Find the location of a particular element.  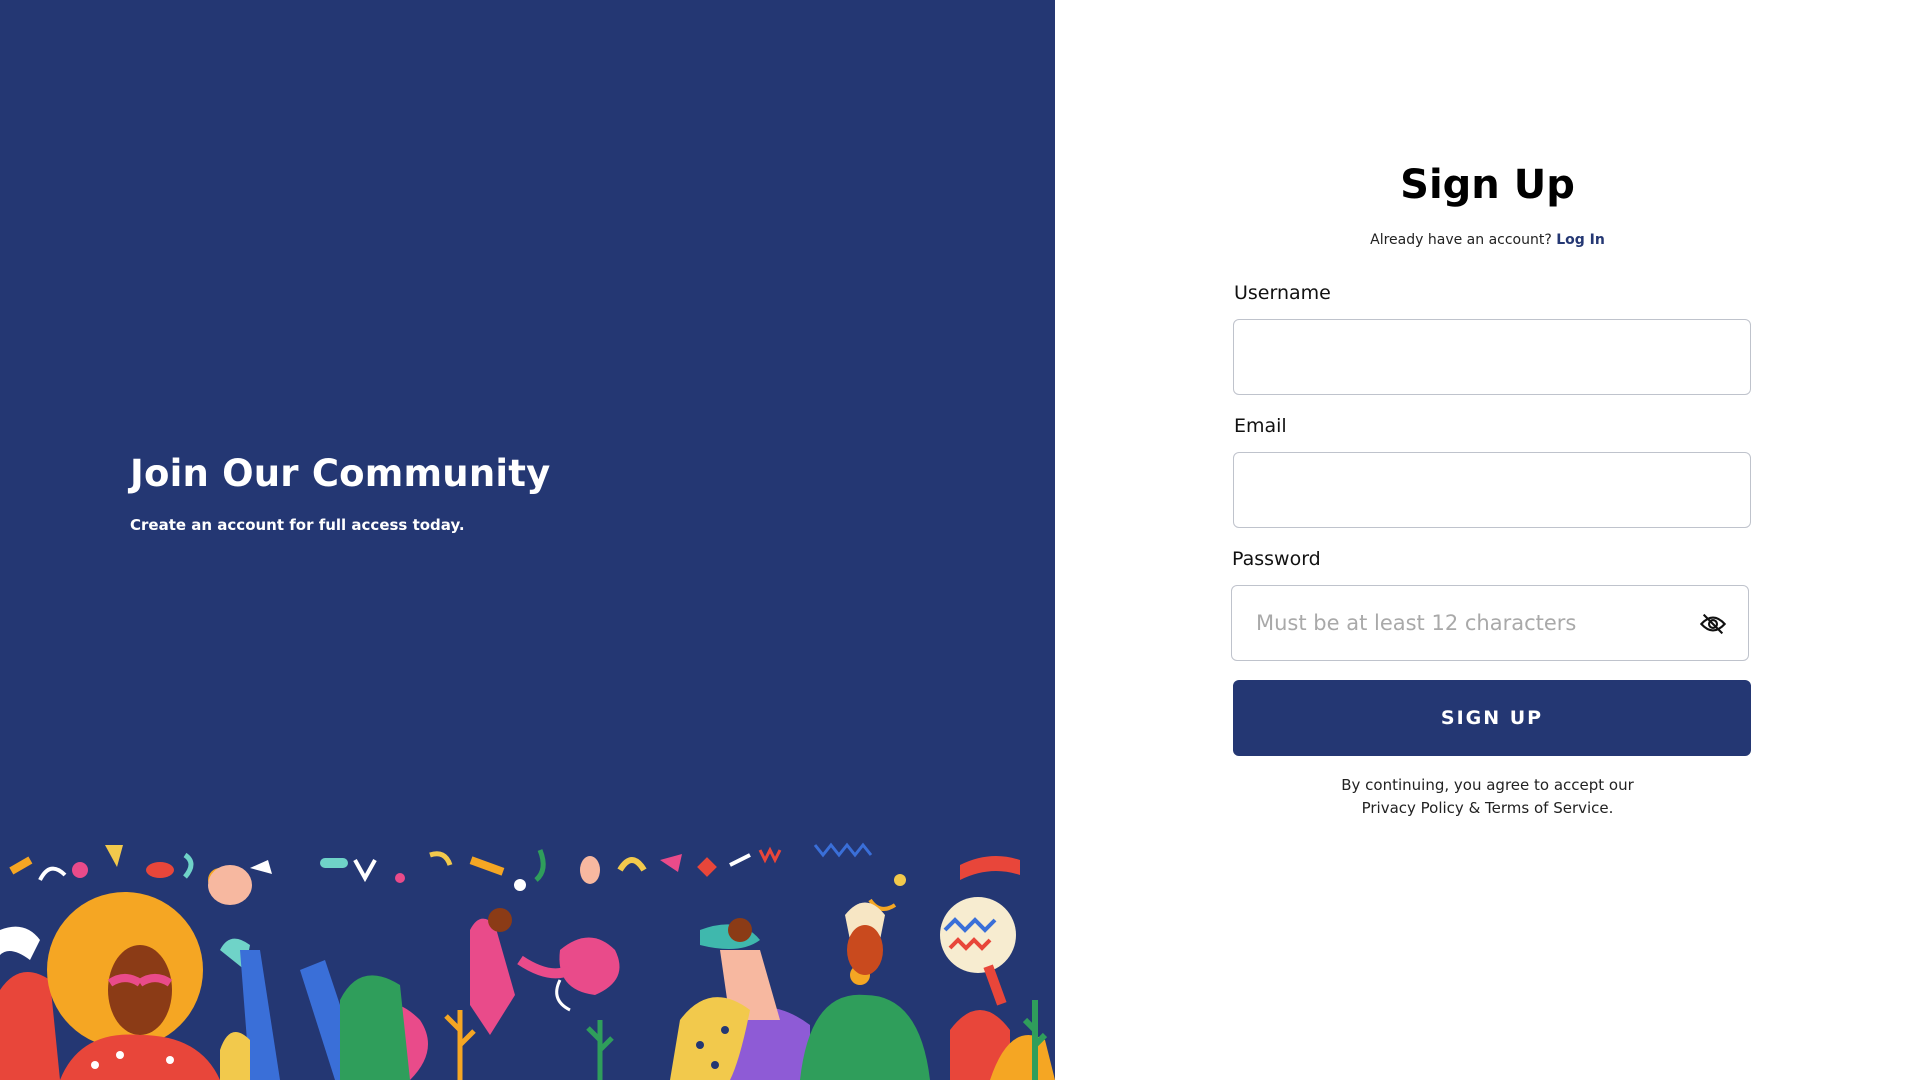

confetti-shapes is located at coordinates (514, 876).